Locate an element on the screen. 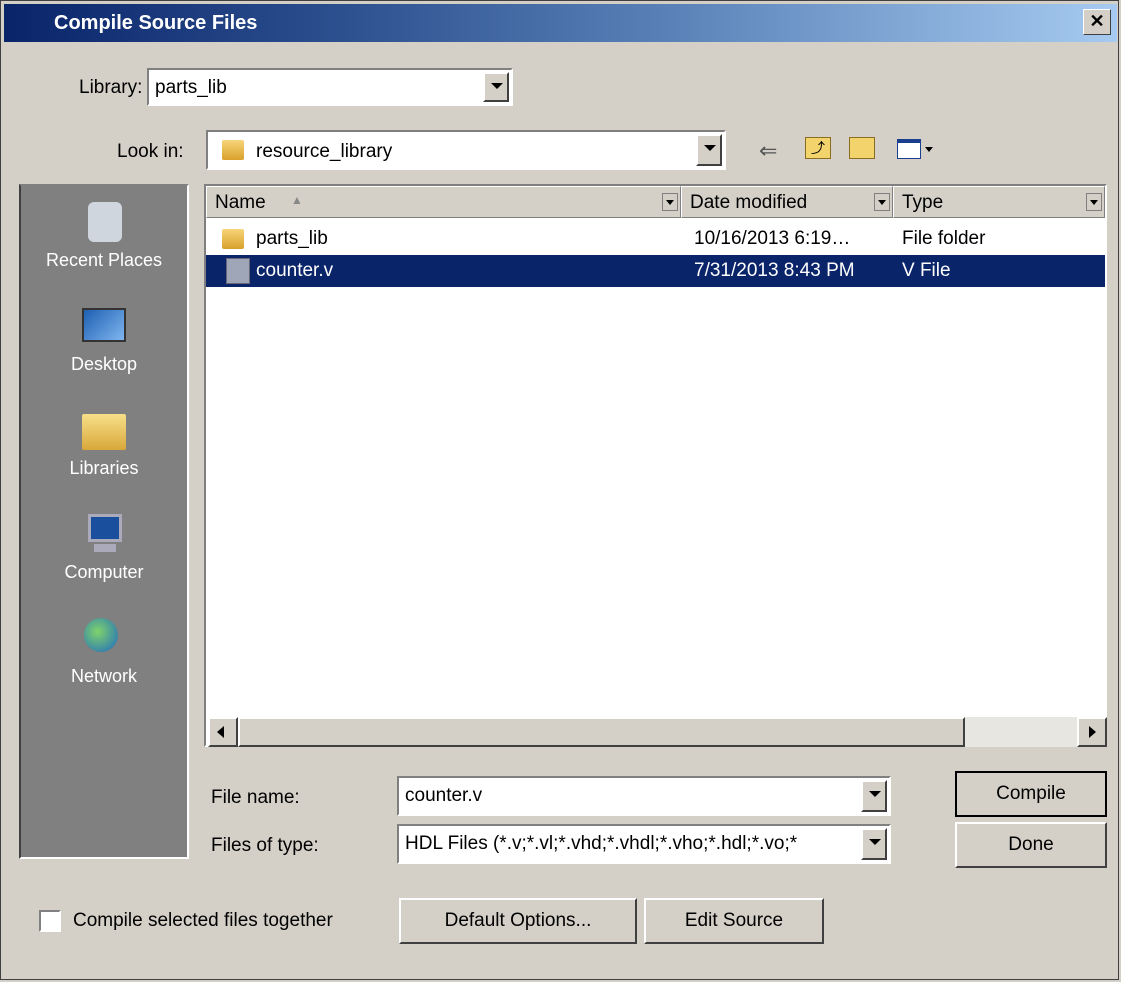  window-title: Compile Source Files is located at coordinates (156, 23).